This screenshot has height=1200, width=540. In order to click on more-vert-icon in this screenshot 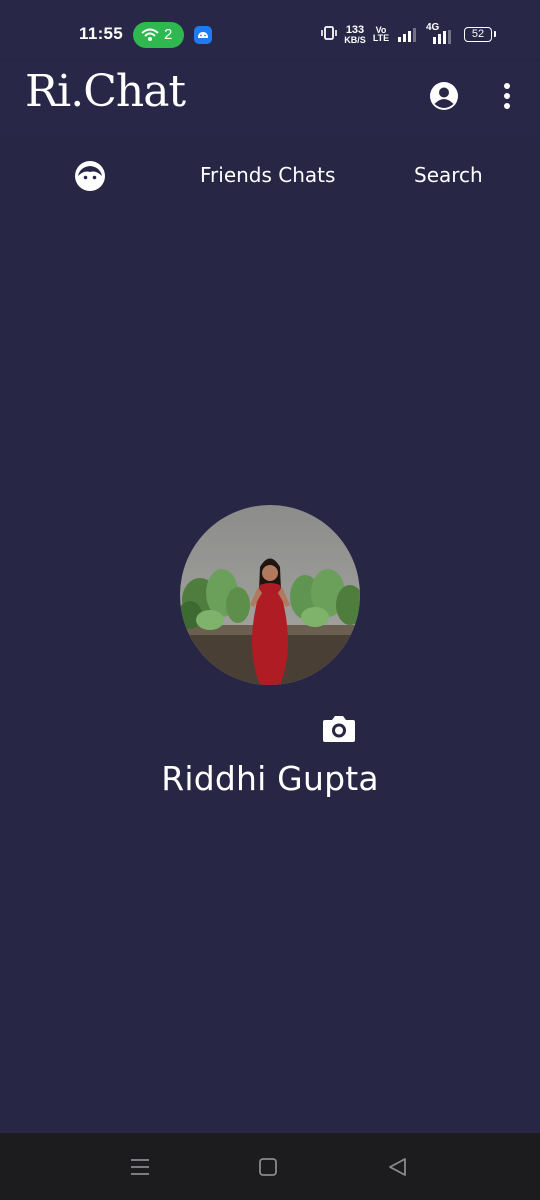, I will do `click(507, 96)`.